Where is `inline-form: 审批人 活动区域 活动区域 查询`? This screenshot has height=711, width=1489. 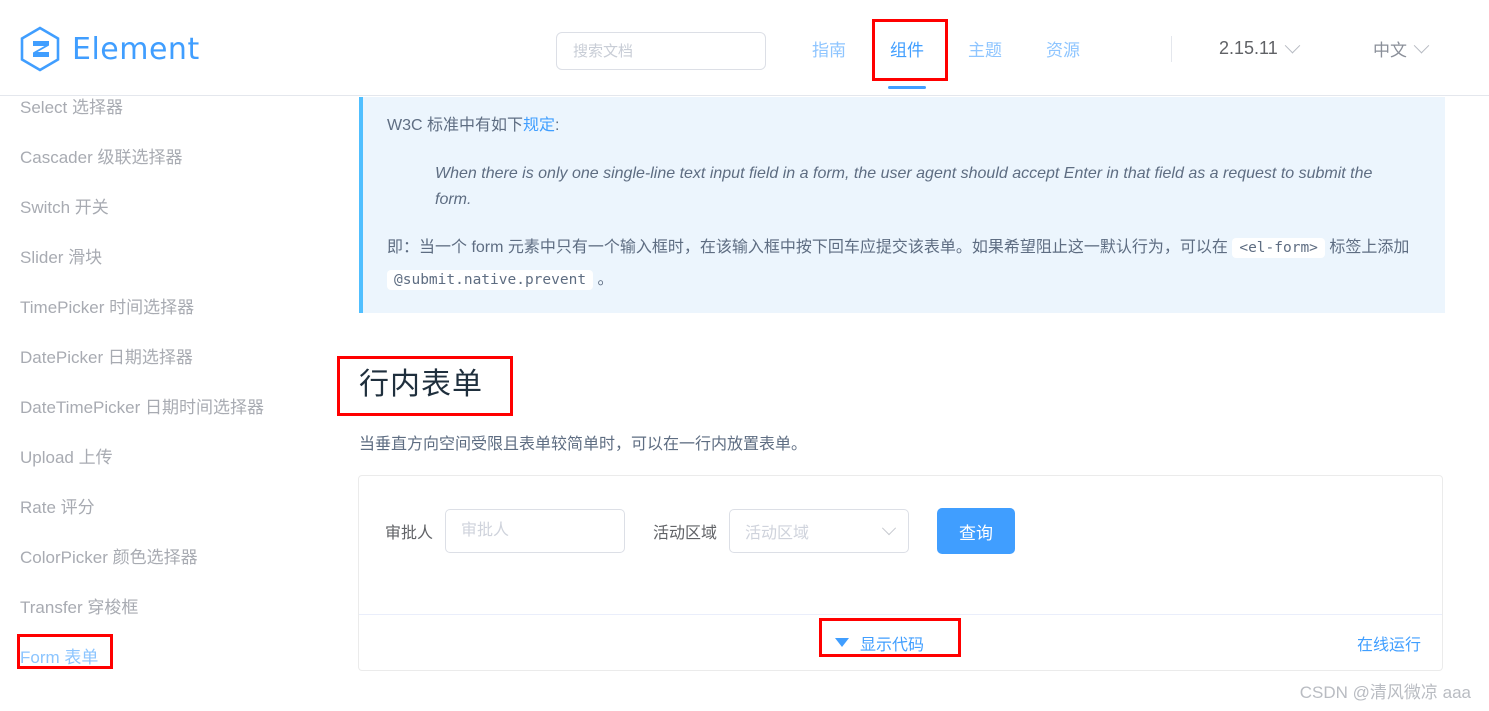
inline-form: 审批人 活动区域 活动区域 查询 is located at coordinates (900, 531).